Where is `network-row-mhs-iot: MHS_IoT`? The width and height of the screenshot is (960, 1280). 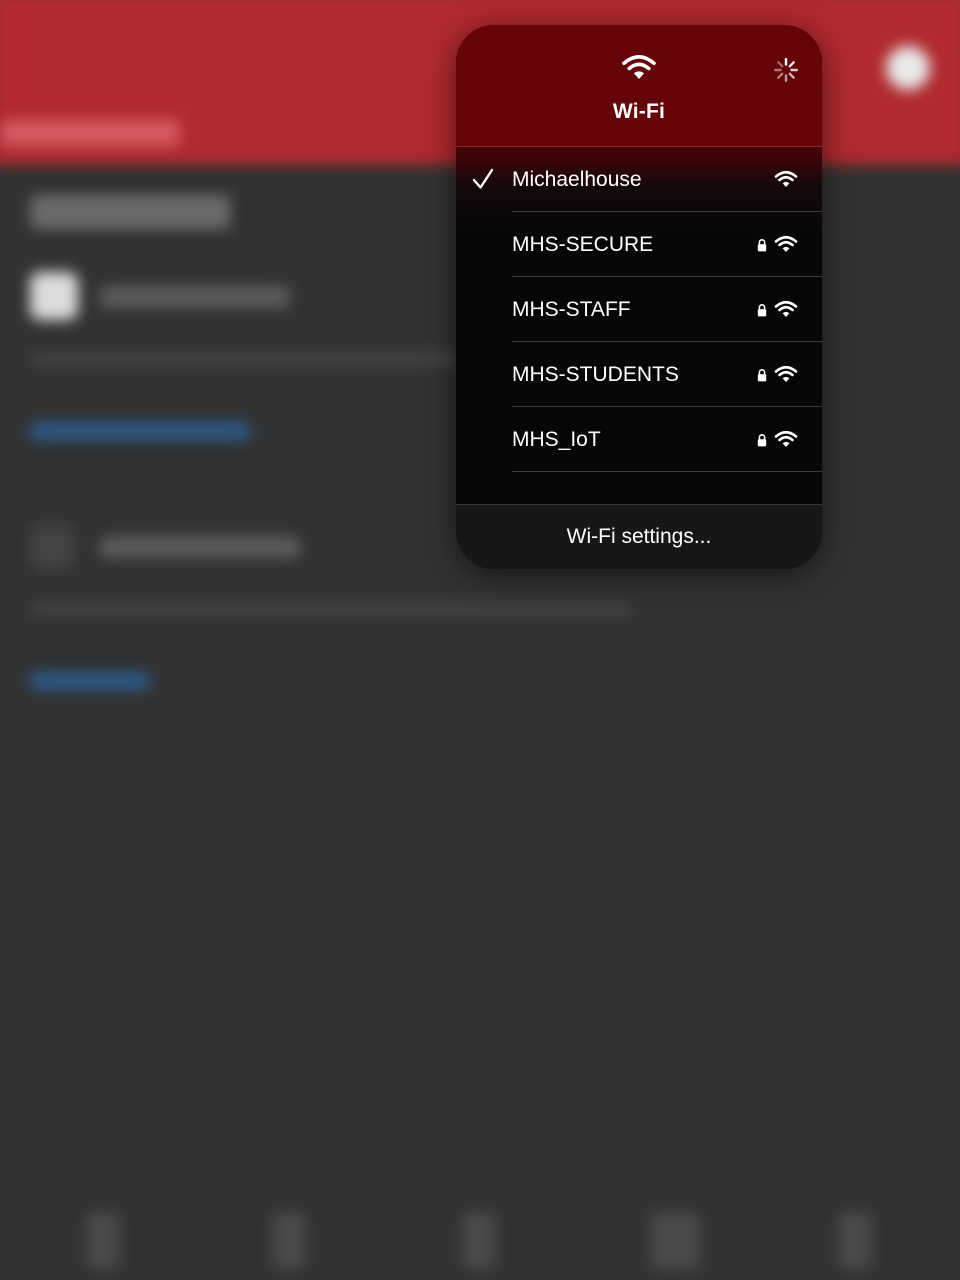 network-row-mhs-iot: MHS_IoT is located at coordinates (639, 439).